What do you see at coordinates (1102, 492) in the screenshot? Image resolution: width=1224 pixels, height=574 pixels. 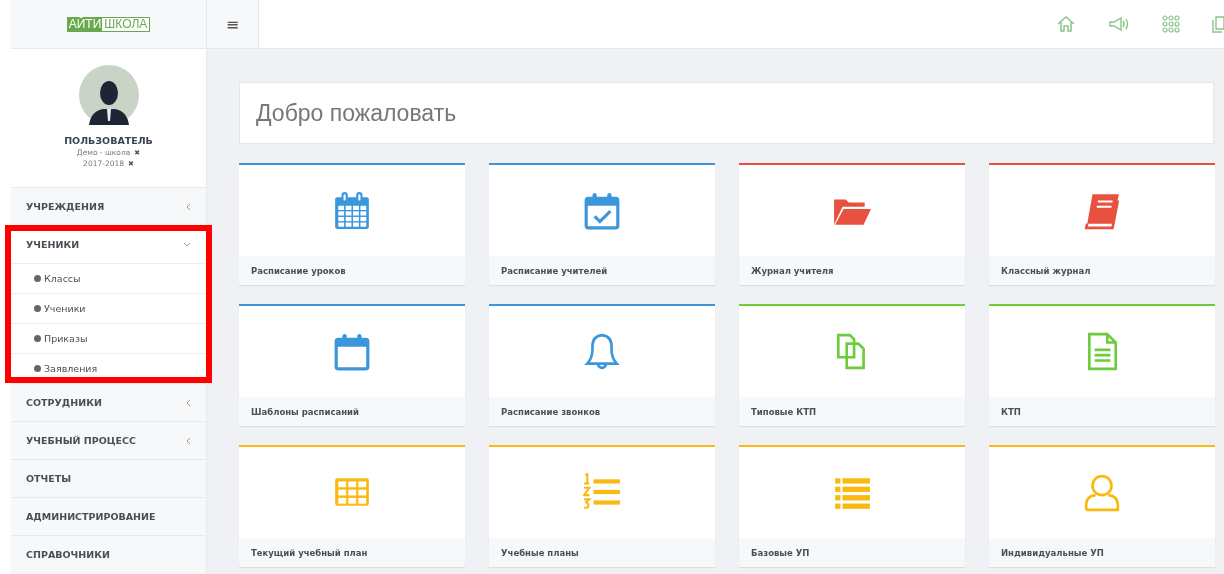 I see `user-icon` at bounding box center [1102, 492].